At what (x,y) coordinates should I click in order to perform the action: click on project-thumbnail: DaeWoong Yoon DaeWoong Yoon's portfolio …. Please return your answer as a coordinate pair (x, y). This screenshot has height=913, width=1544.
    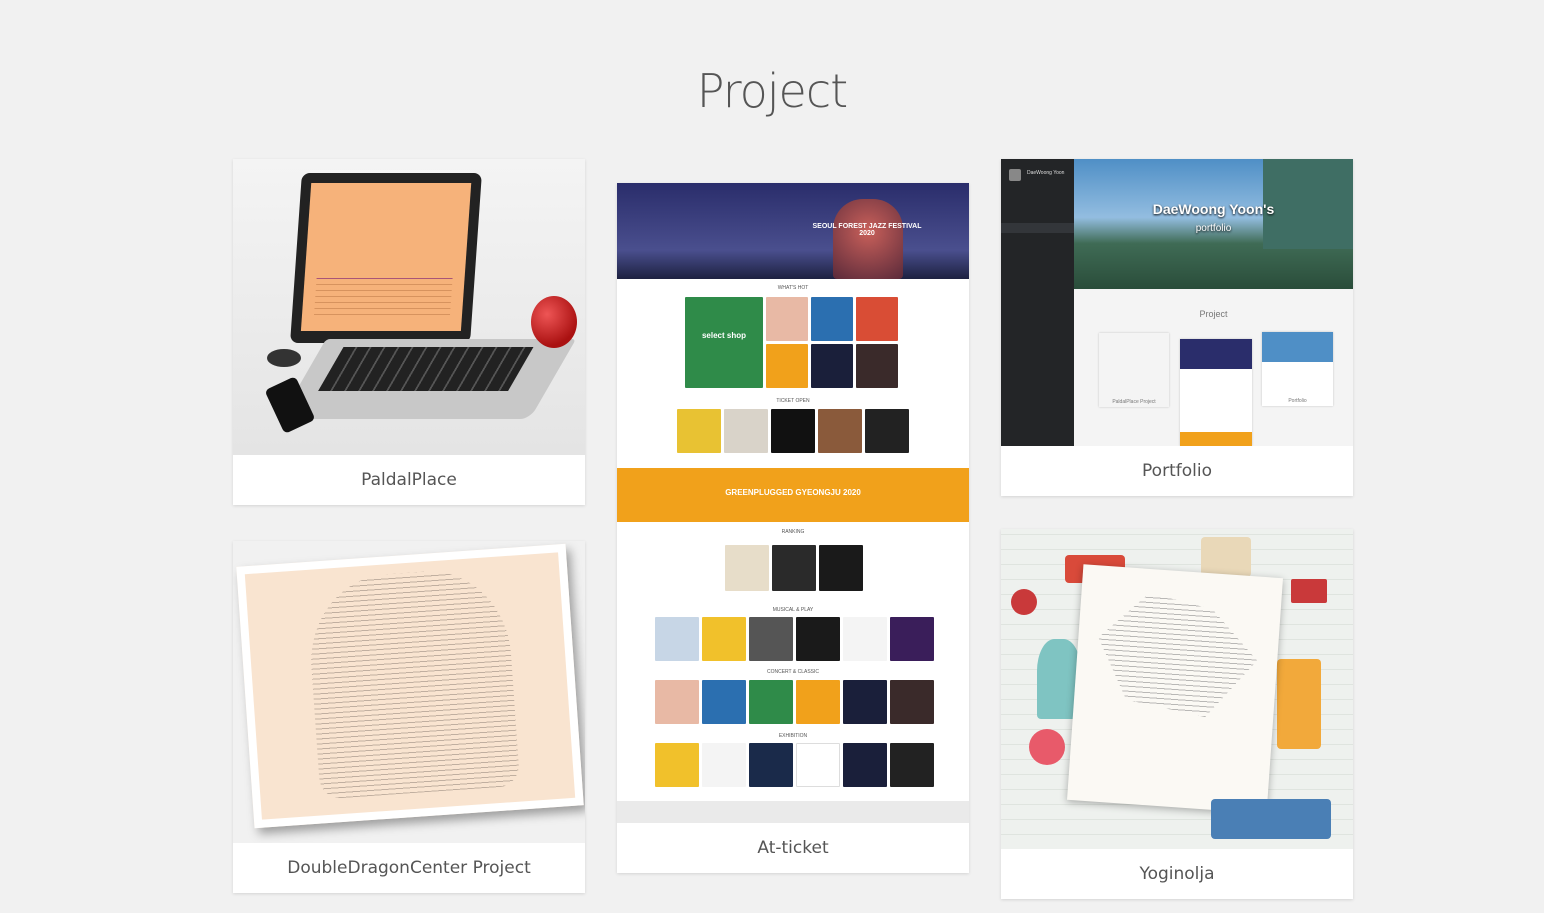
    Looking at the image, I should click on (1177, 302).